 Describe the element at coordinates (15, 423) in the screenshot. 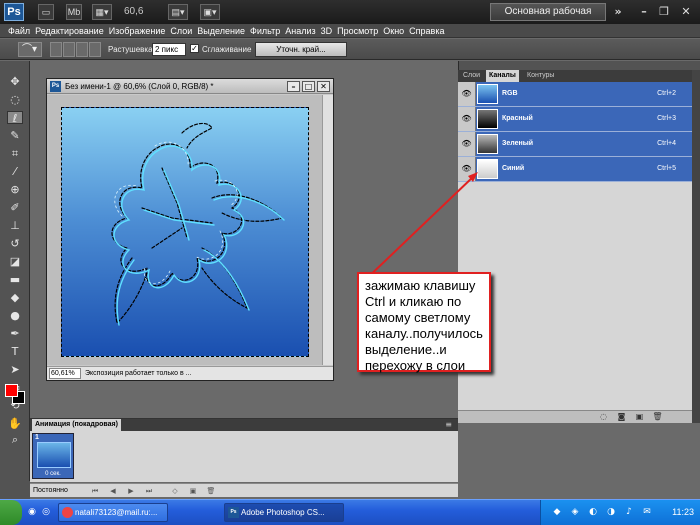

I see `hand-tool-icon: ✋` at that location.